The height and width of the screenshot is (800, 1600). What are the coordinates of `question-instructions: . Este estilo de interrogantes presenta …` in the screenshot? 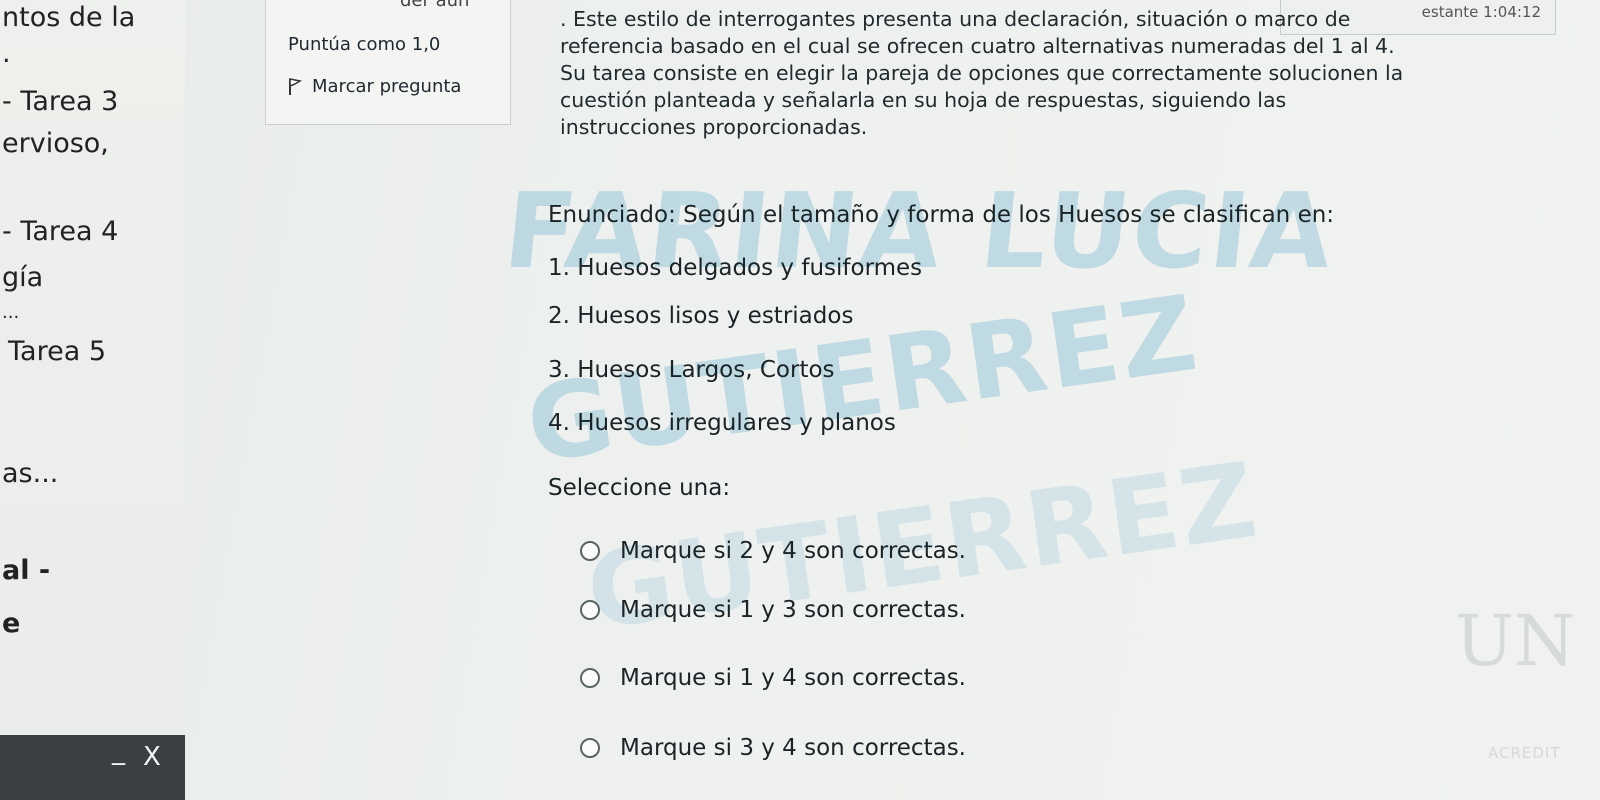 It's located at (982, 73).